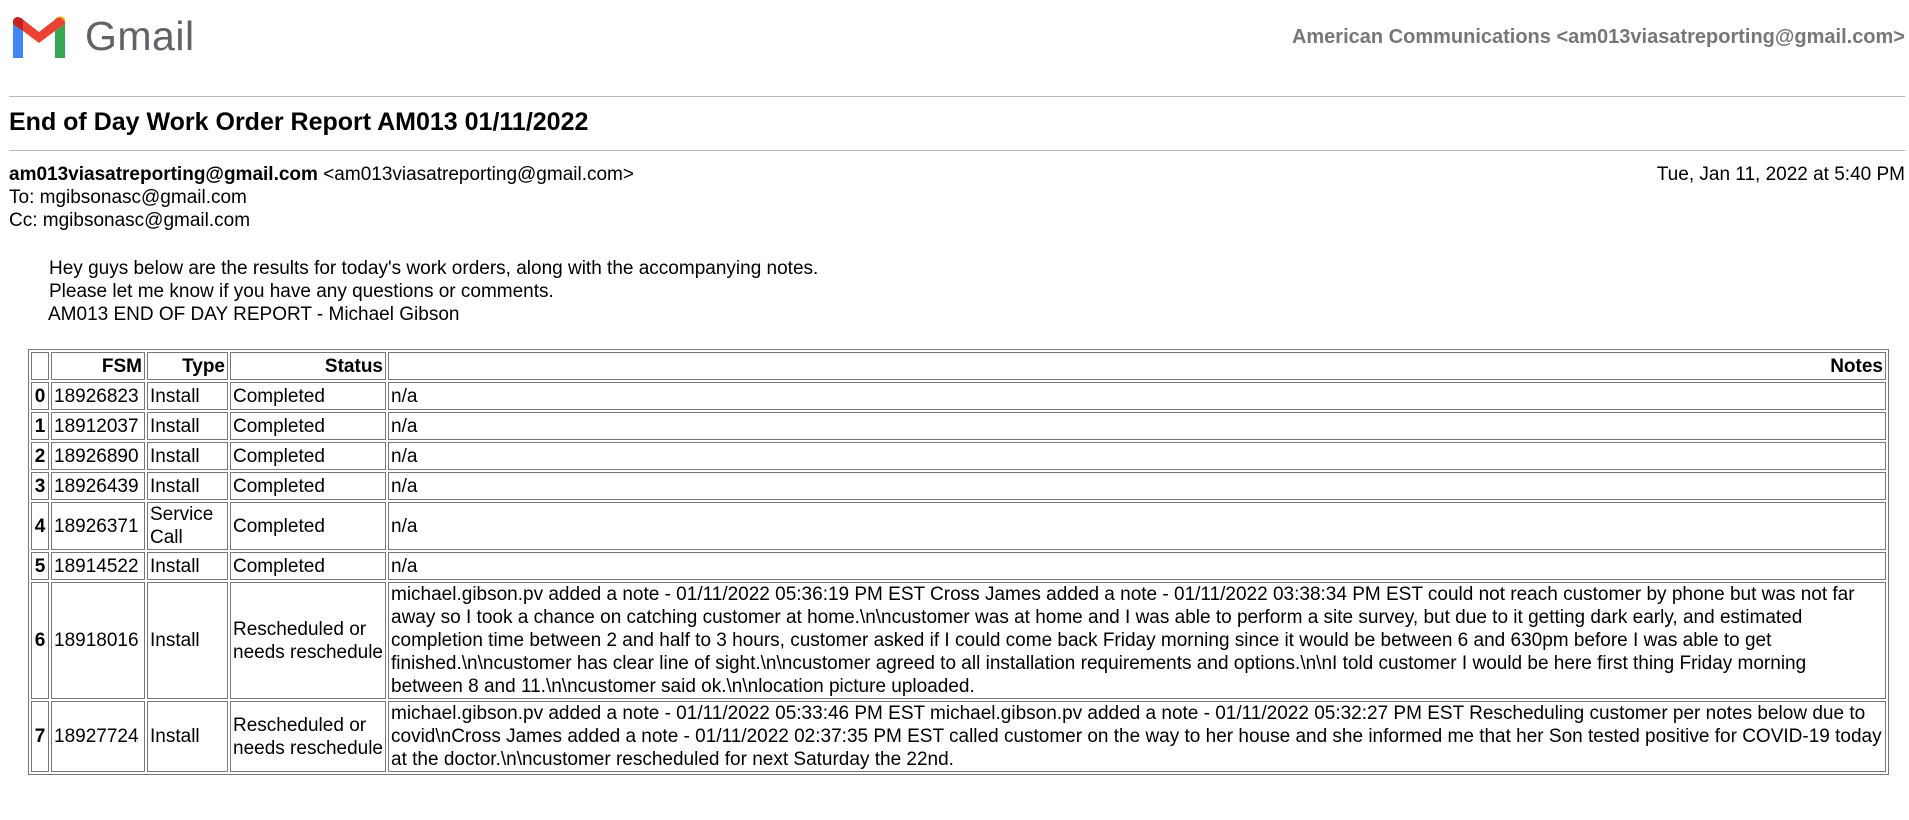 This screenshot has width=1909, height=820. I want to click on fsm-cell: 18927724, so click(98, 736).